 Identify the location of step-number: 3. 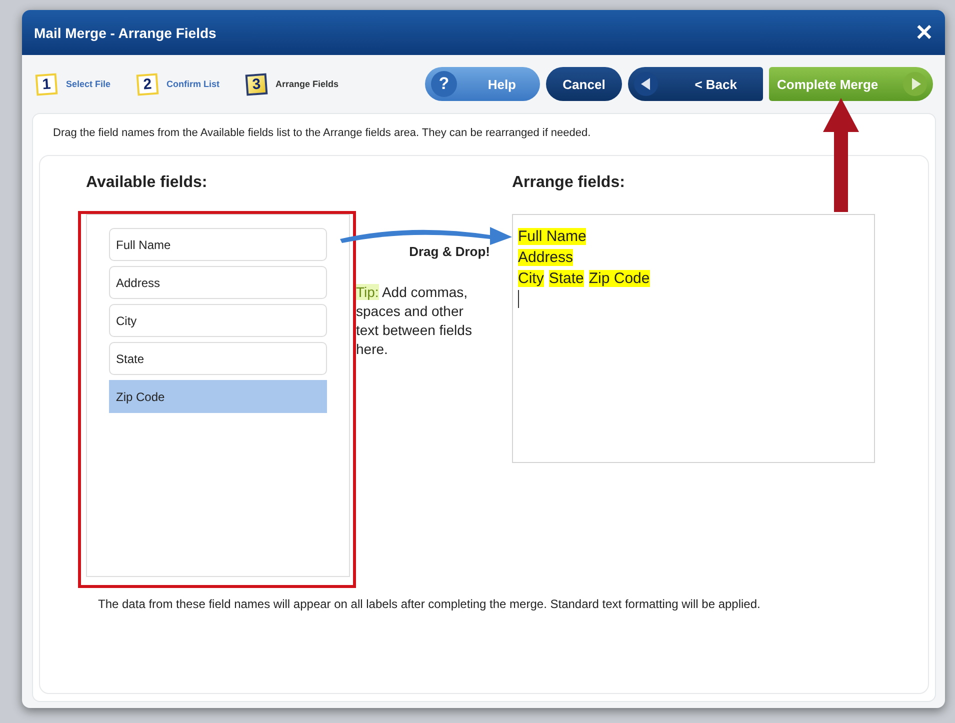
(256, 84).